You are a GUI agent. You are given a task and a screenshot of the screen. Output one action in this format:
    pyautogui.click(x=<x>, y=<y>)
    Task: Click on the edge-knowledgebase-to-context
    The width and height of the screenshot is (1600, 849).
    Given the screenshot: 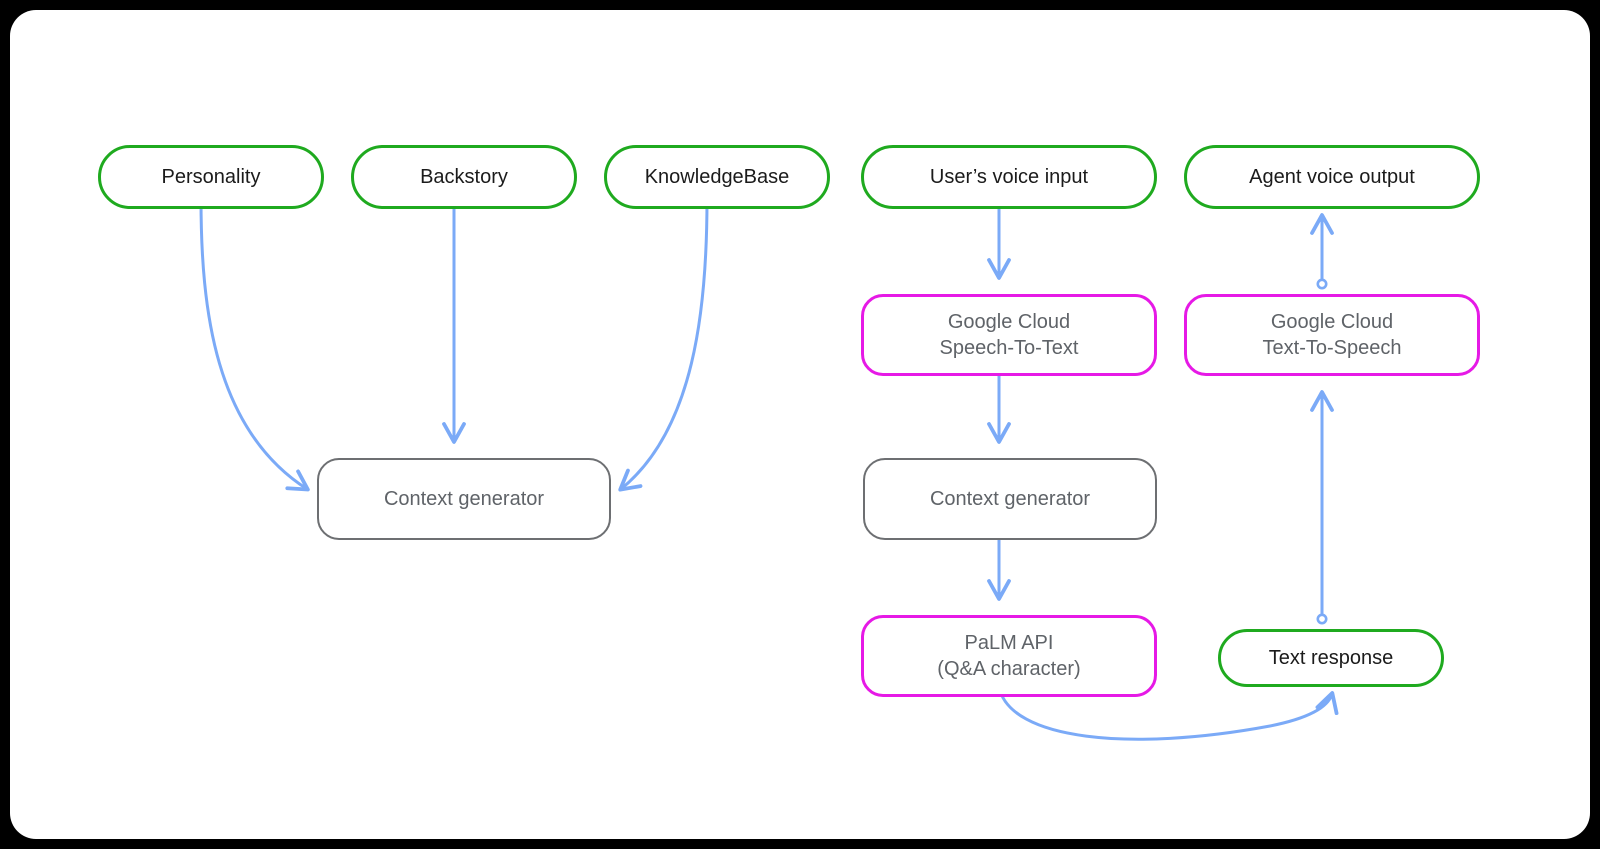 What is the action you would take?
    pyautogui.click(x=663, y=344)
    